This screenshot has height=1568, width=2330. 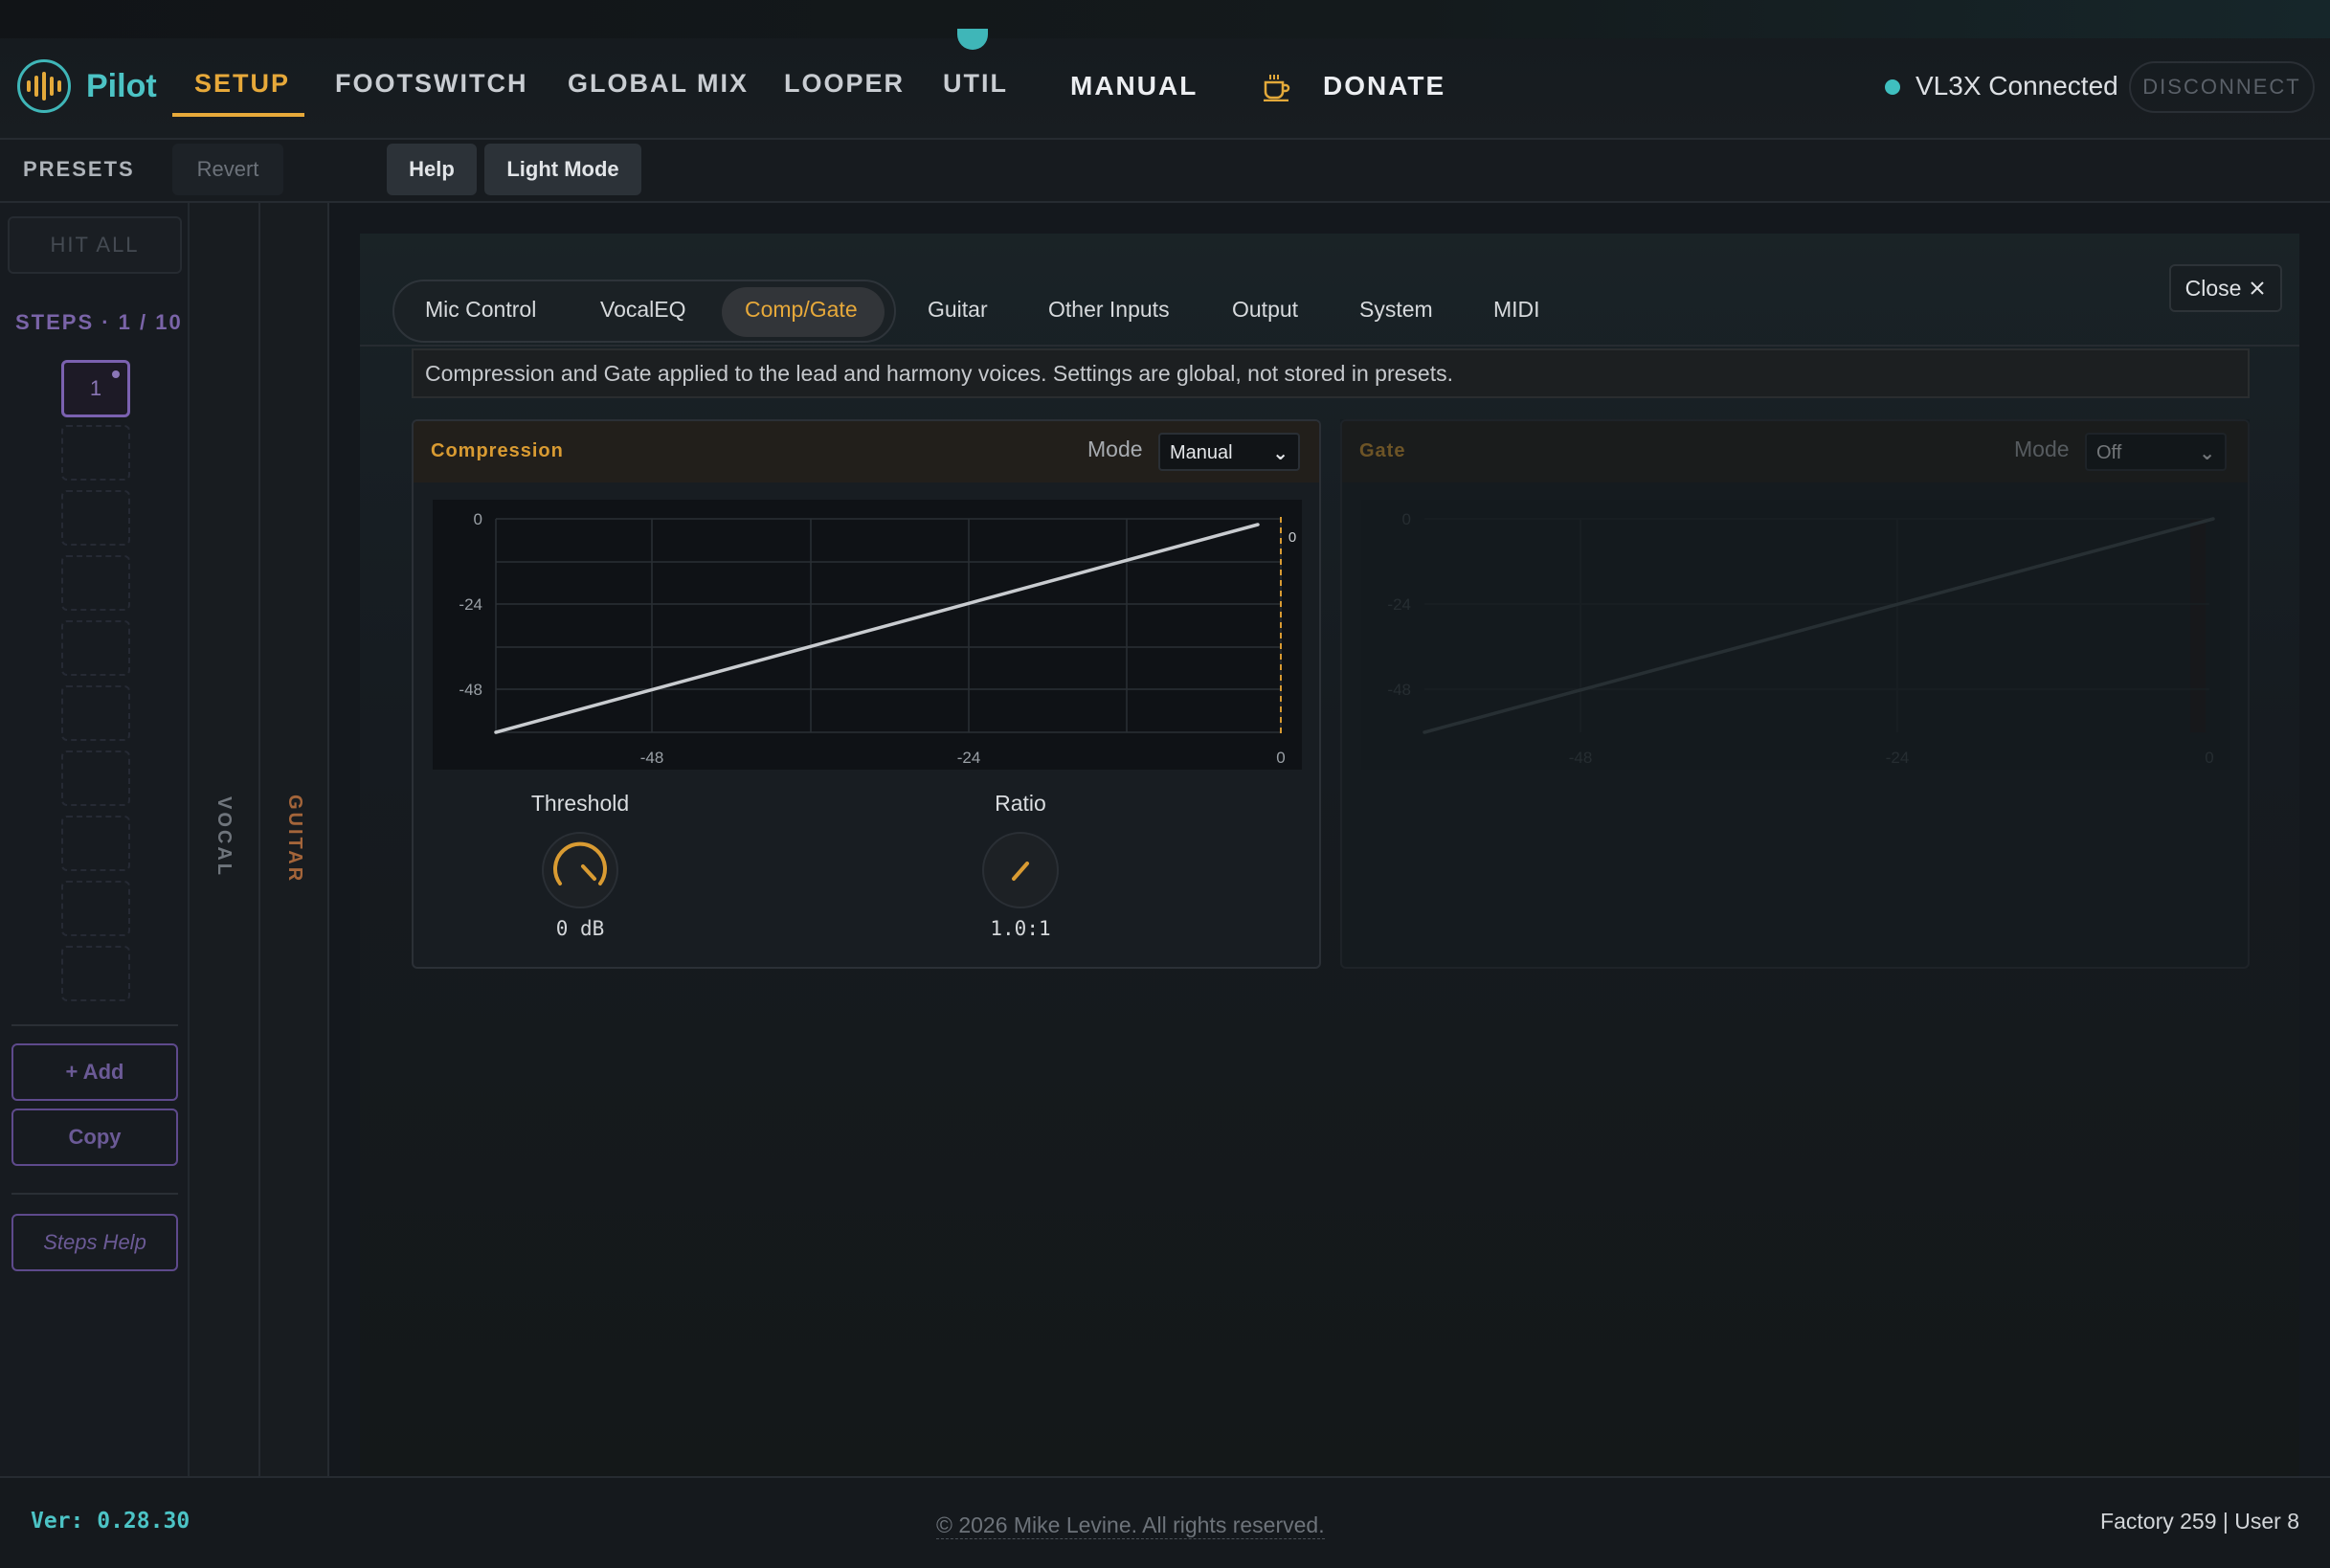 What do you see at coordinates (2199, 1522) in the screenshot?
I see `preset-counts: Factory 259 | User 8` at bounding box center [2199, 1522].